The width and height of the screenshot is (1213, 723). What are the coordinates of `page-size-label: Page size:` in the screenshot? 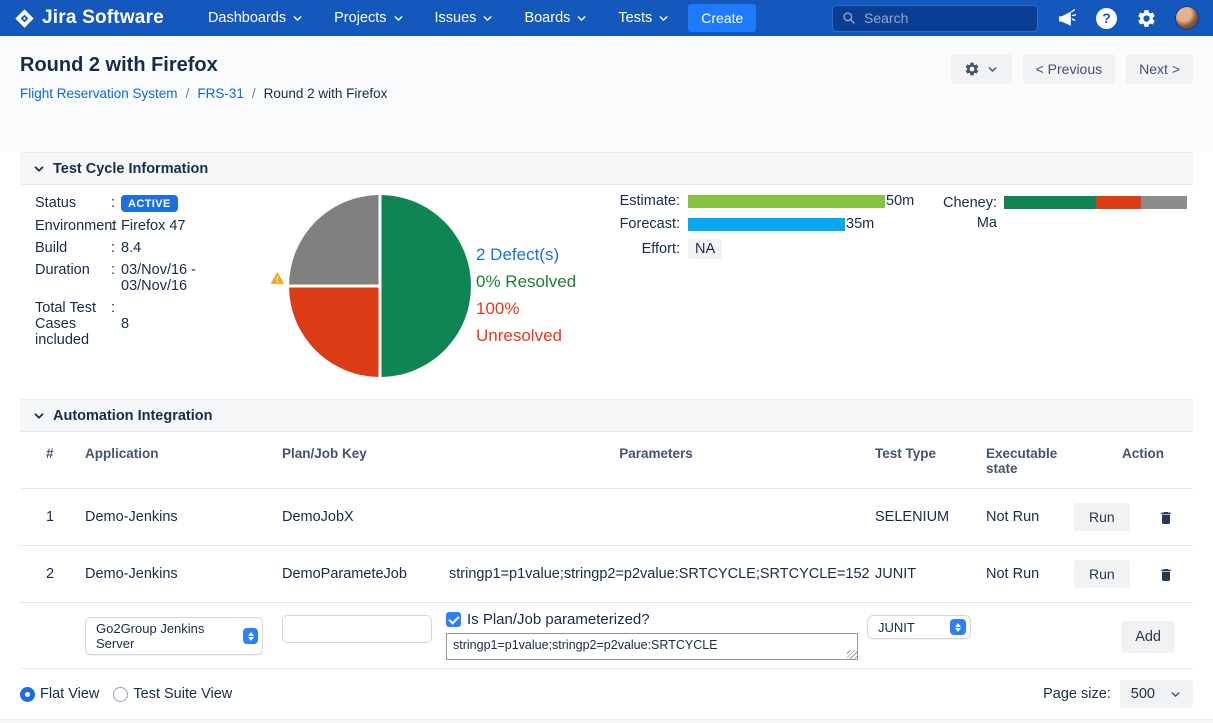 It's located at (1077, 694).